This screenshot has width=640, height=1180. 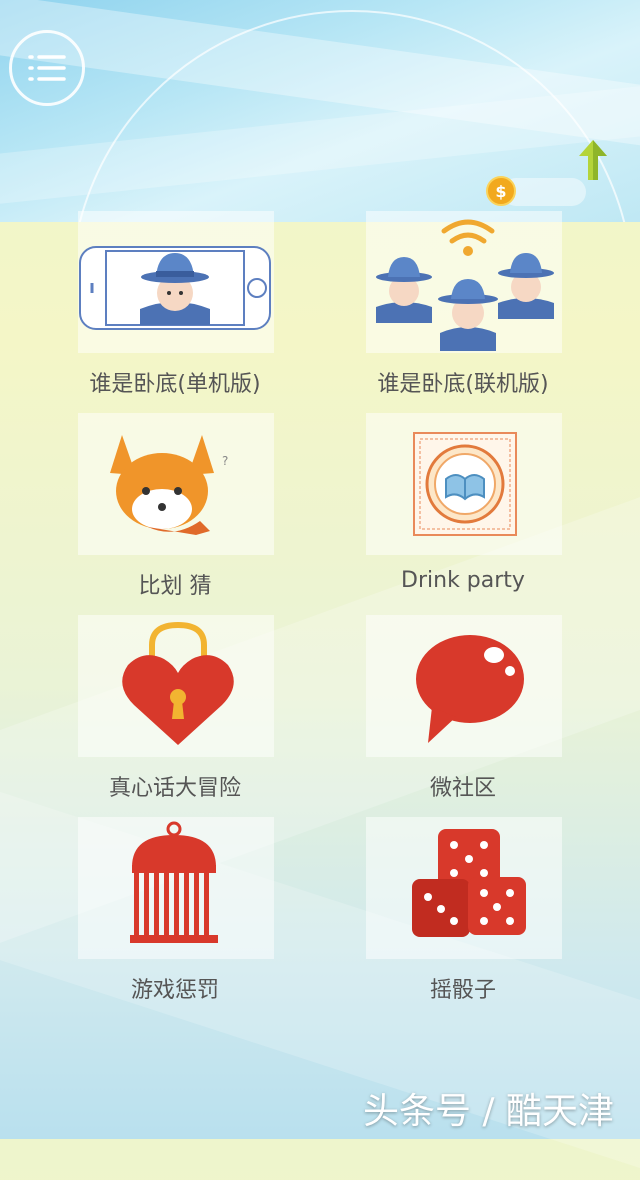 I want to click on heart-lock-icon, so click(x=178, y=683).